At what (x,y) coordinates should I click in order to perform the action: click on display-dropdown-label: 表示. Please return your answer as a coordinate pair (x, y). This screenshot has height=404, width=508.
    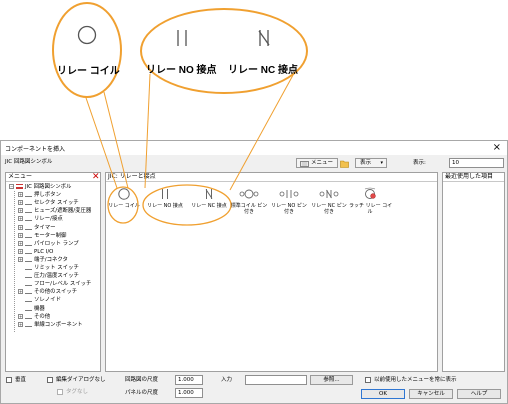
    Looking at the image, I should click on (366, 163).